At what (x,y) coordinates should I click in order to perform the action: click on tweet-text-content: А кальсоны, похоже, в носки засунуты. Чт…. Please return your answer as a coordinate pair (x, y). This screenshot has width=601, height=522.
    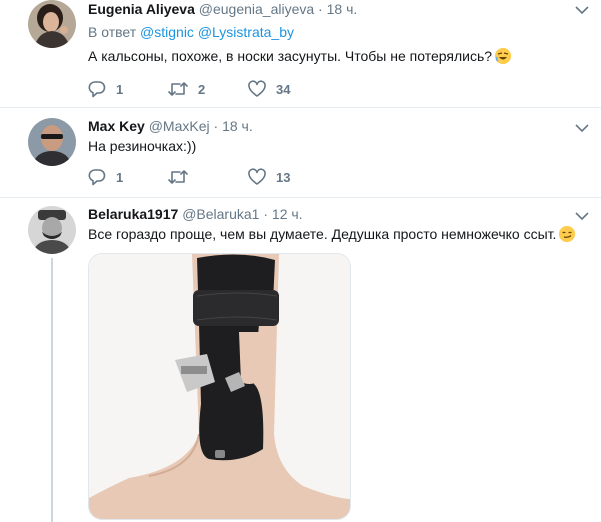
    Looking at the image, I should click on (290, 56).